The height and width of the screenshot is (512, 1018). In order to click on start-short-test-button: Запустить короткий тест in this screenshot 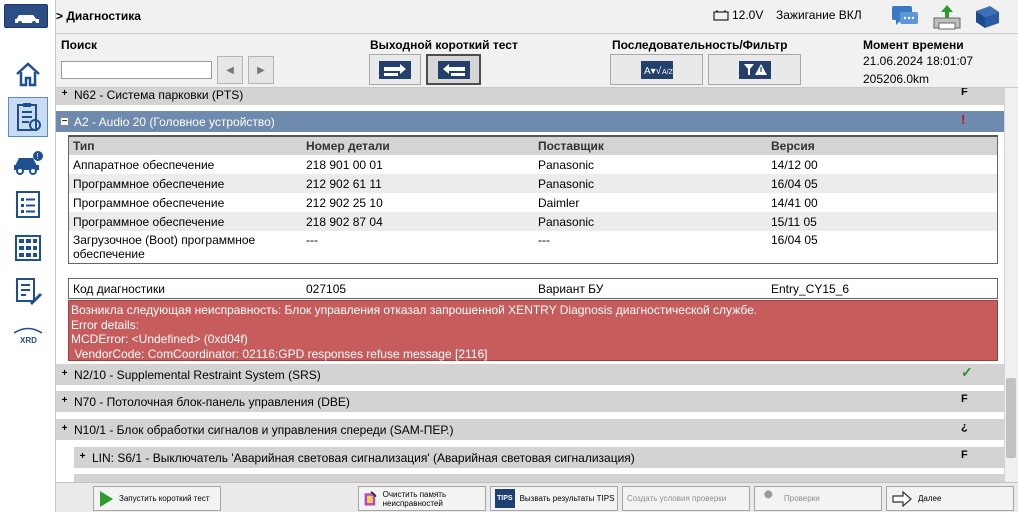, I will do `click(157, 498)`.